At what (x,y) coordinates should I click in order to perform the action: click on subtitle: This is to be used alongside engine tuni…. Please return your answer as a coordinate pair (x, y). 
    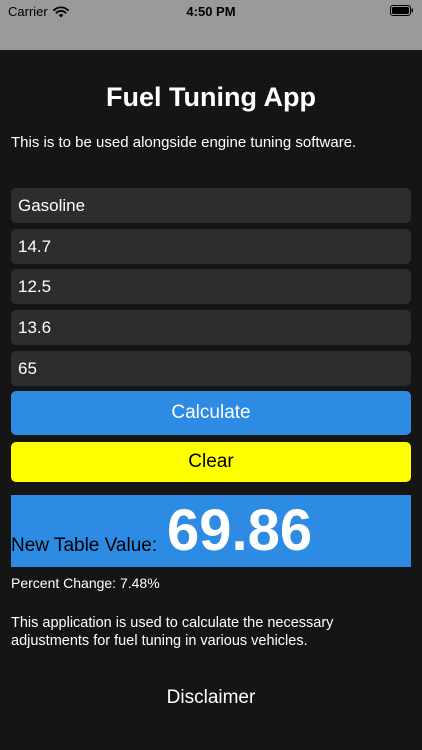
    Looking at the image, I should click on (184, 142).